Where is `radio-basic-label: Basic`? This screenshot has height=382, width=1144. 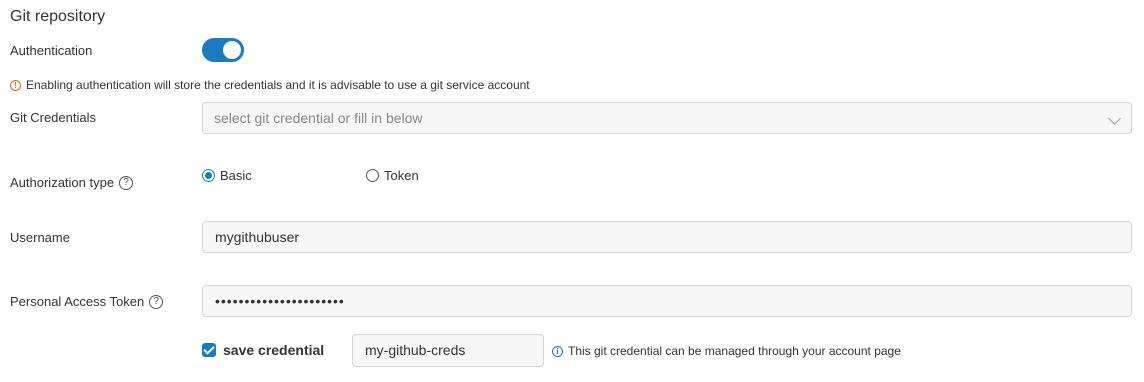 radio-basic-label: Basic is located at coordinates (236, 175).